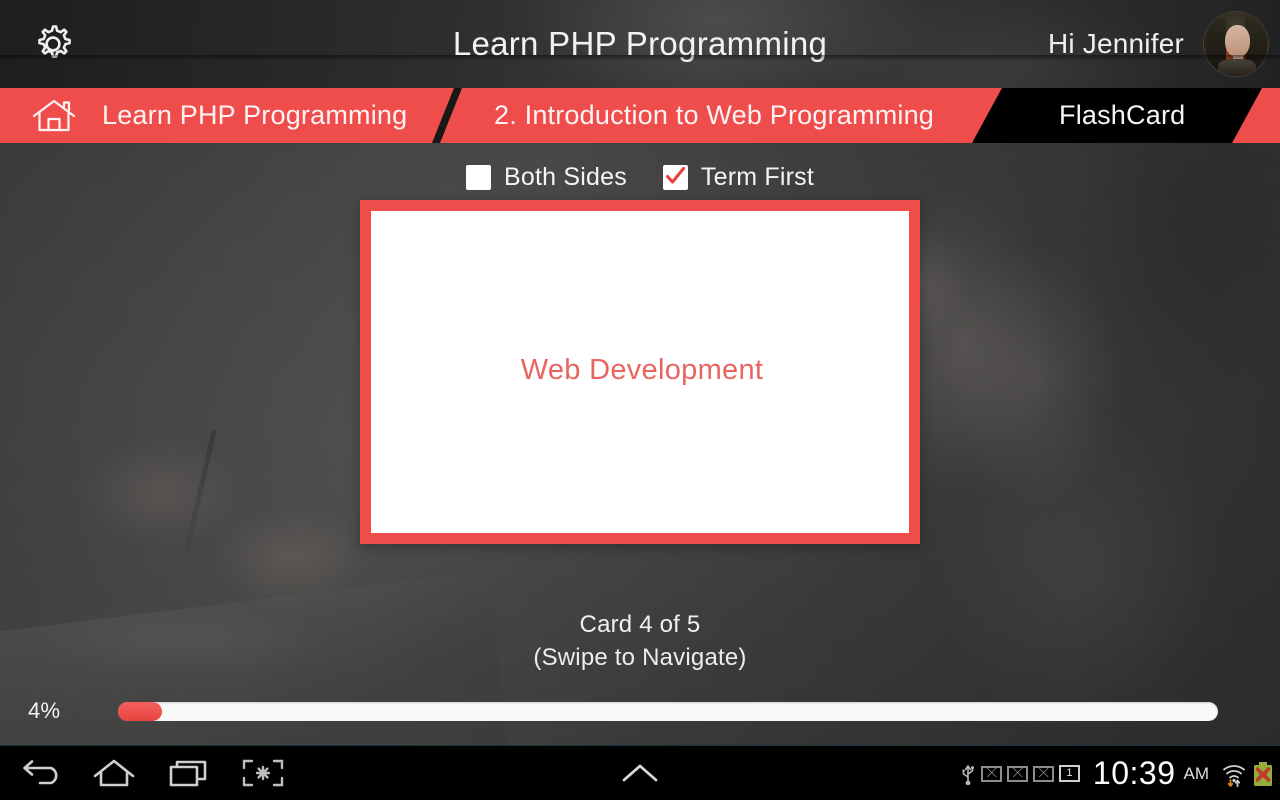  Describe the element at coordinates (968, 774) in the screenshot. I see `usb-icon` at that location.